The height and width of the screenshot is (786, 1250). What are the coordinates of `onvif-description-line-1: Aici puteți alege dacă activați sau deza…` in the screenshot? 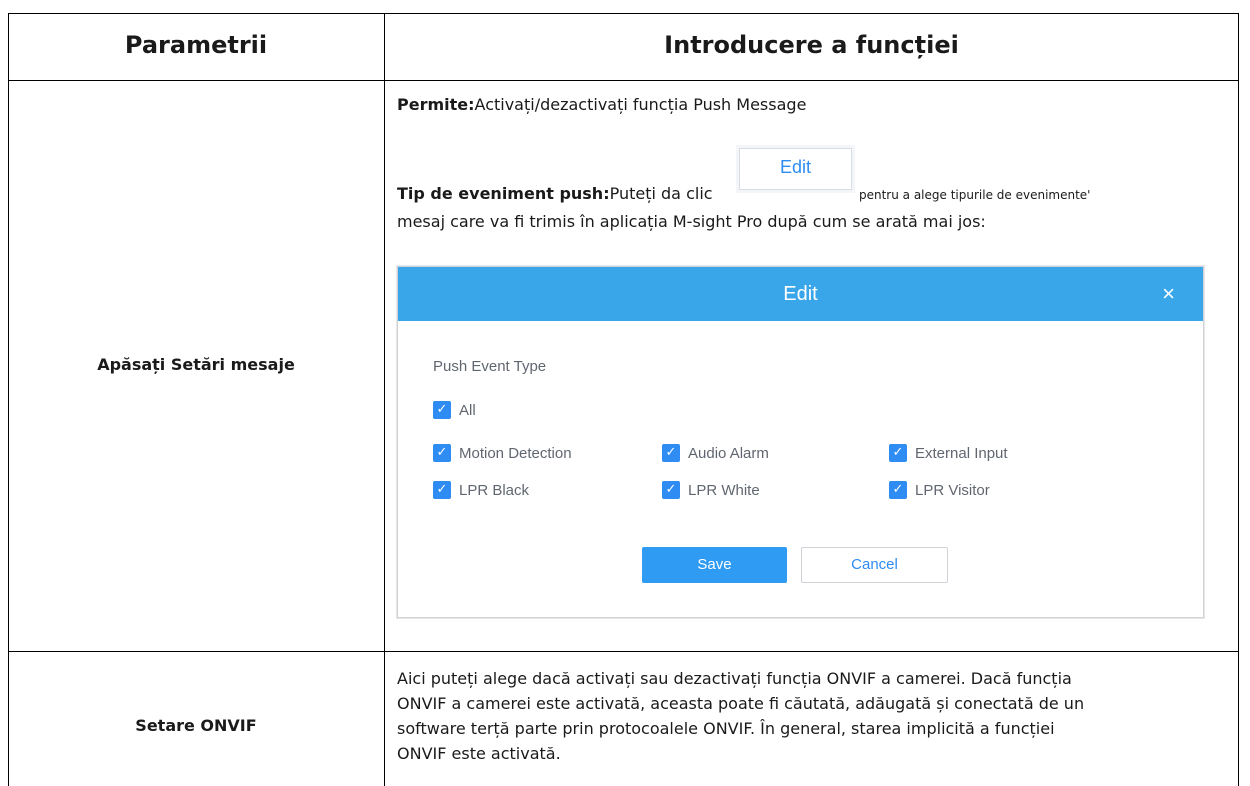 It's located at (734, 678).